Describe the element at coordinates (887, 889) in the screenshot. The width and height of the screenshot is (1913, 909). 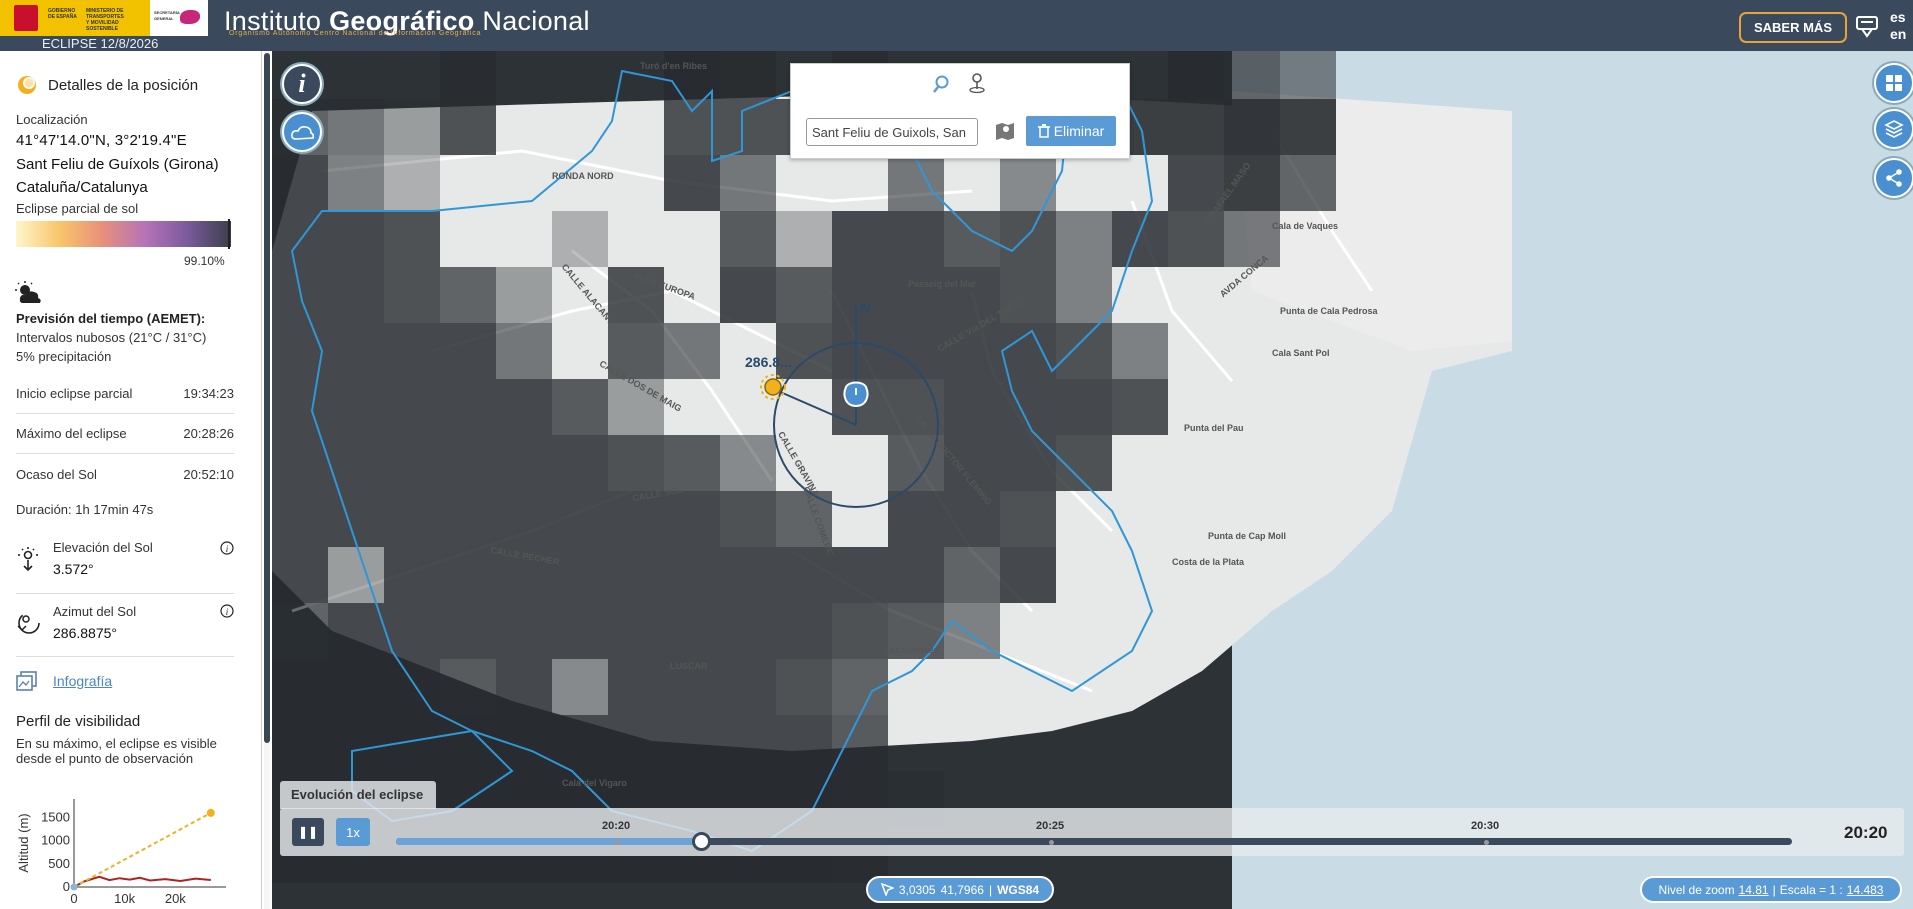
I see `cursor-icon` at that location.